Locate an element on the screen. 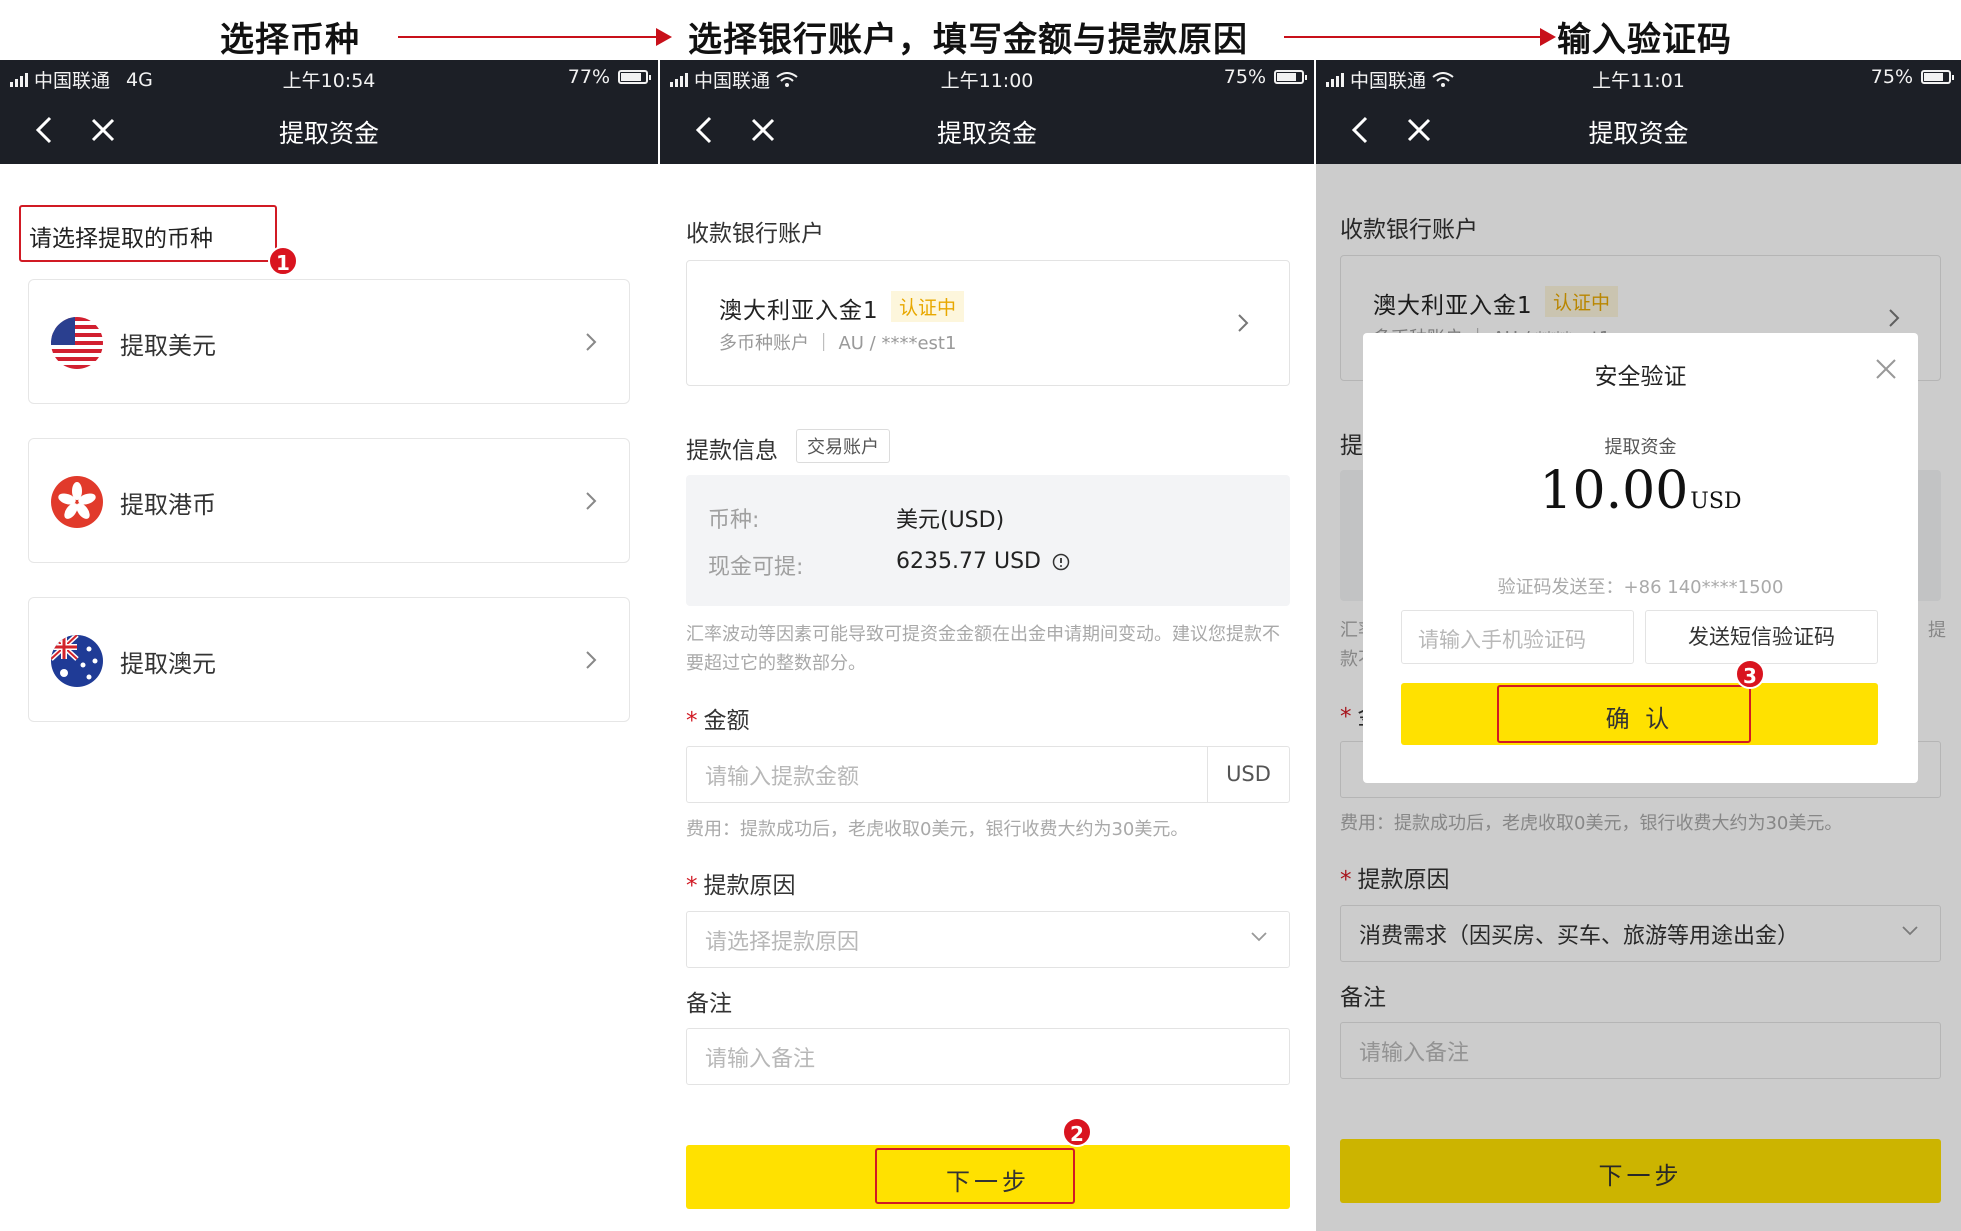 Image resolution: width=1961 pixels, height=1231 pixels. status-bar: 中国联通 4G 上午10:54 77% is located at coordinates (329, 77).